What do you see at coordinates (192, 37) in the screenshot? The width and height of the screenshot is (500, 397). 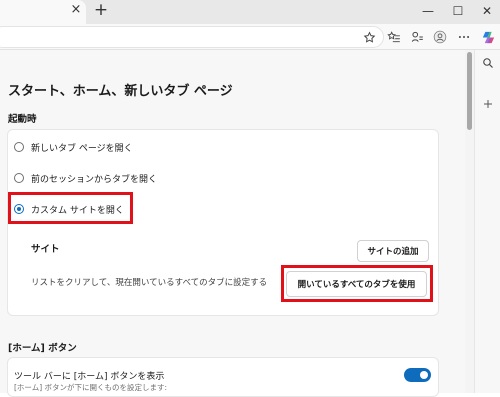 I see `address-bar` at bounding box center [192, 37].